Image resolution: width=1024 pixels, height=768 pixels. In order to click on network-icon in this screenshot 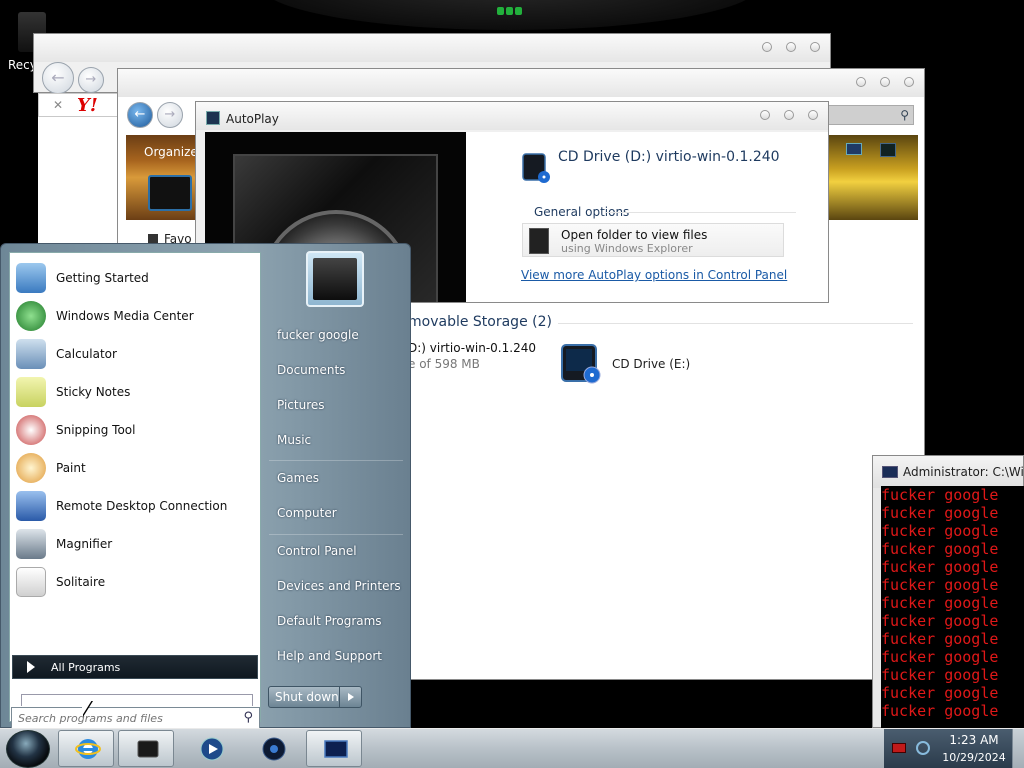, I will do `click(923, 748)`.